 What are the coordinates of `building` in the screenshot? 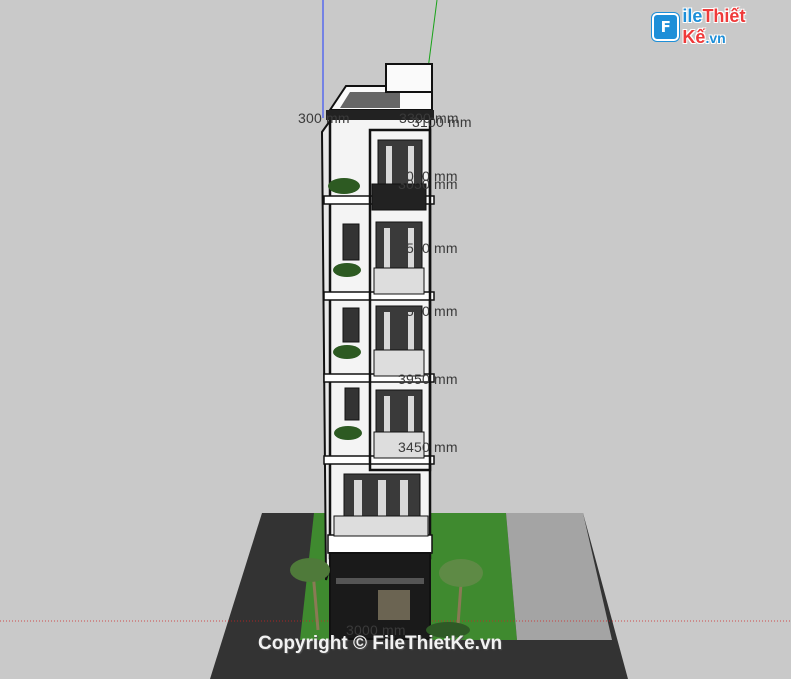 It's located at (377, 351).